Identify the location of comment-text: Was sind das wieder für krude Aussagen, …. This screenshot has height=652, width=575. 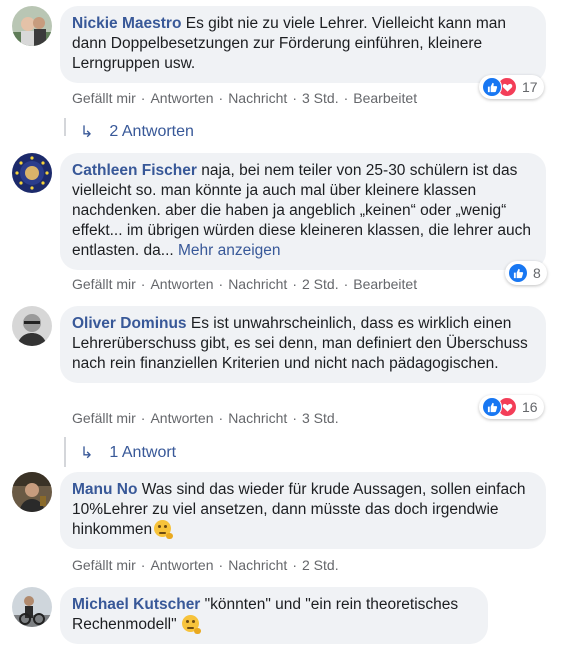
(299, 509).